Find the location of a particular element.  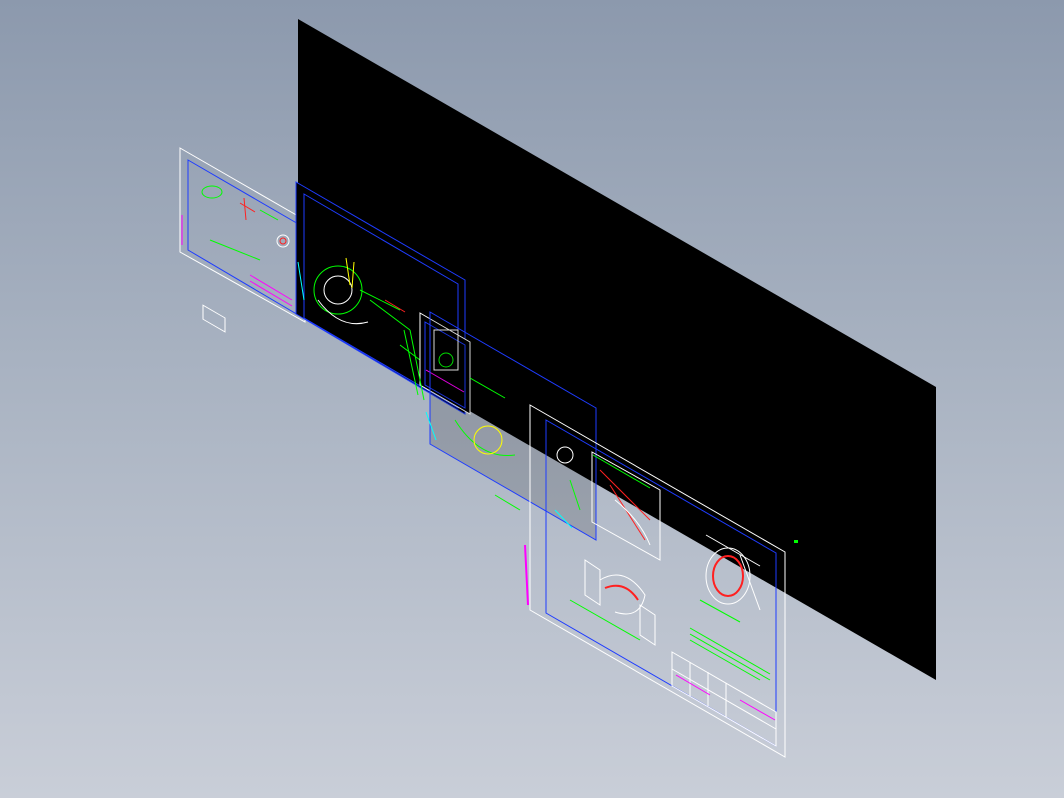

sheet-5-title-block is located at coordinates (724, 699).